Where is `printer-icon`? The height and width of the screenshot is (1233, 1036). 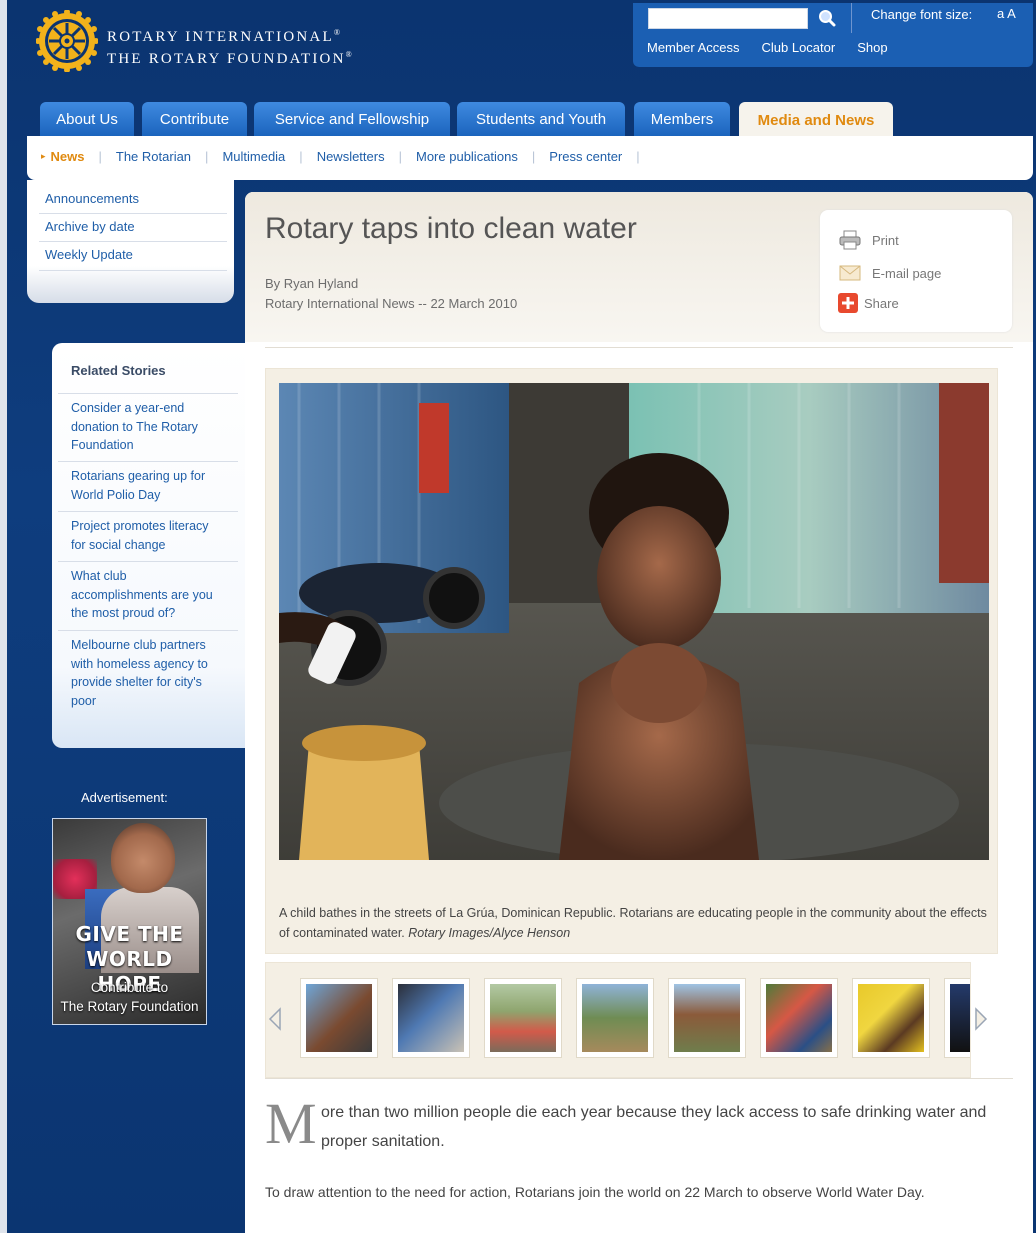 printer-icon is located at coordinates (850, 240).